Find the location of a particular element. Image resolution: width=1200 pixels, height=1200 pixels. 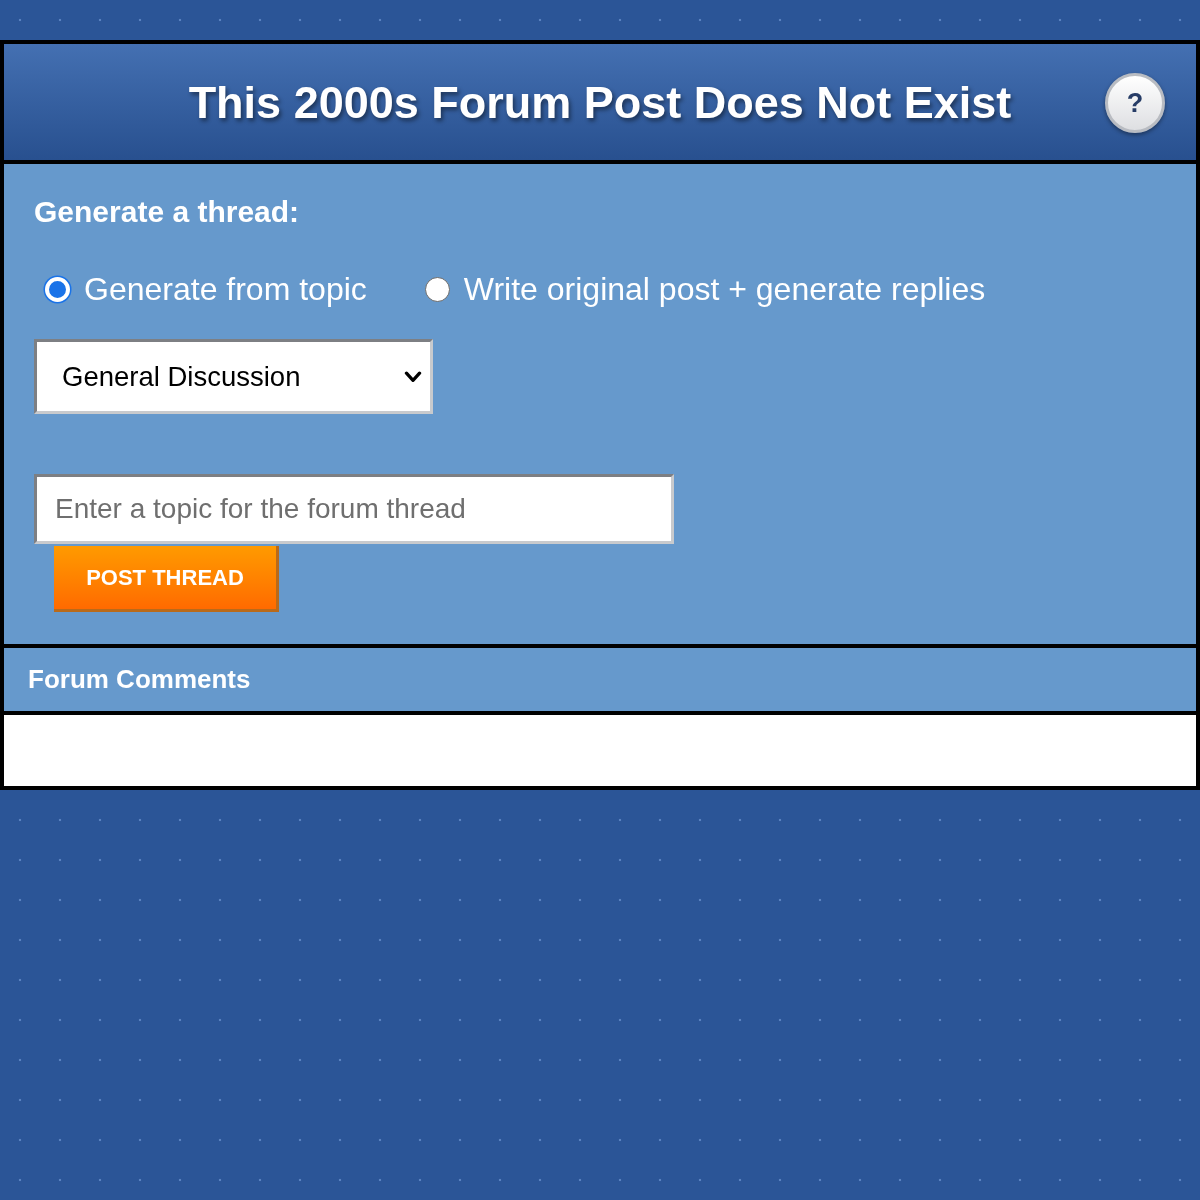

radio-button is located at coordinates (437, 289).